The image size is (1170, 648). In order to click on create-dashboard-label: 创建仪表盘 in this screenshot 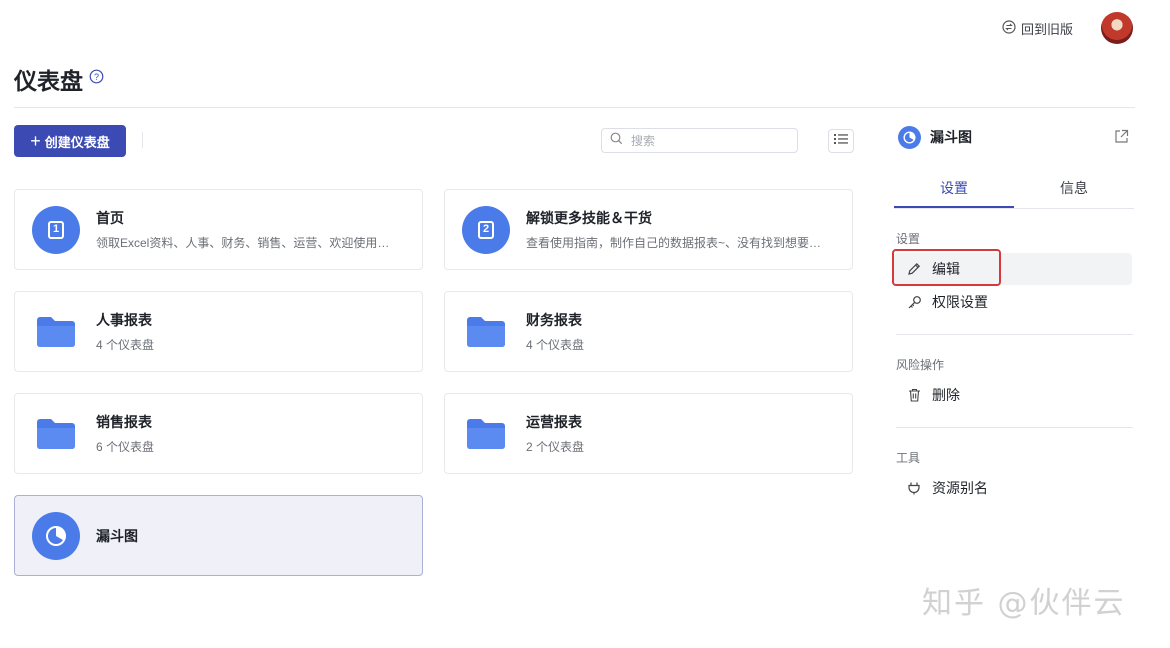, I will do `click(77, 142)`.